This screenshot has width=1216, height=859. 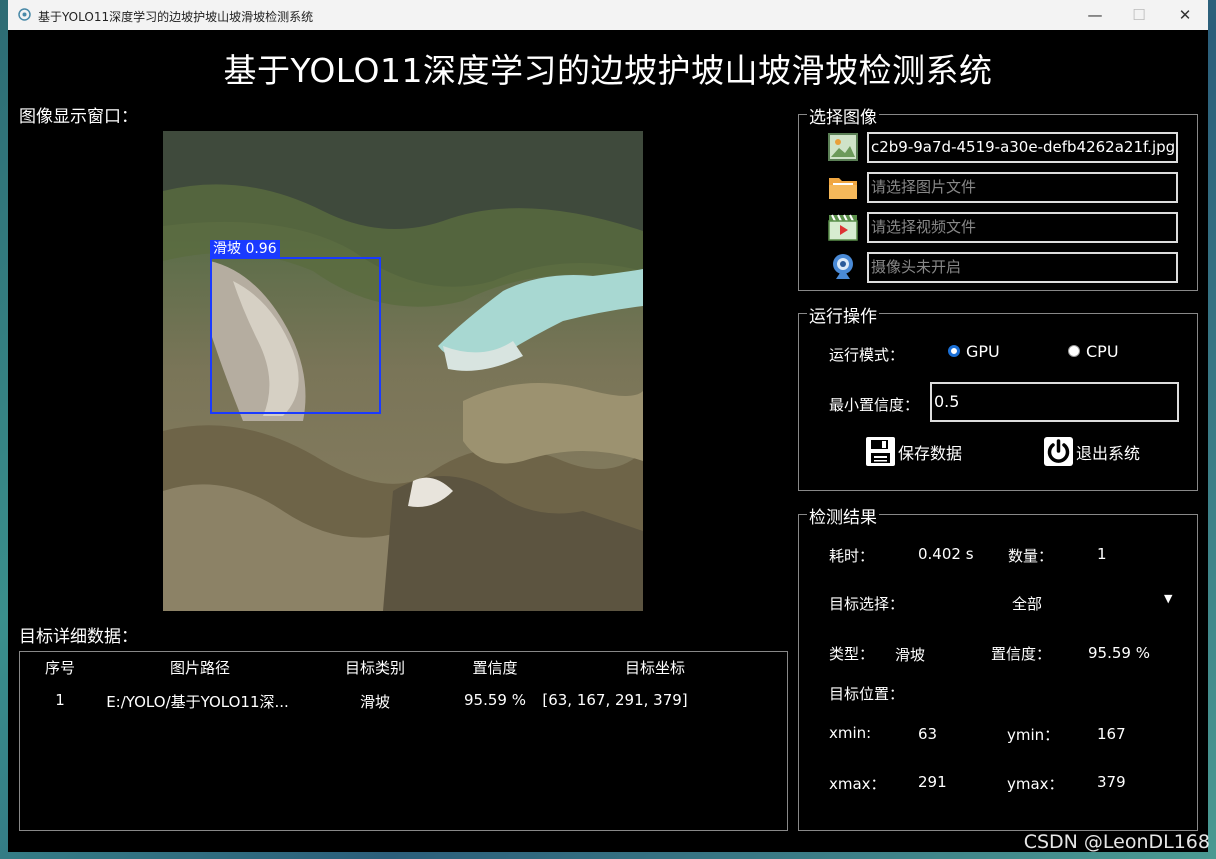 I want to click on select-image-title: 选择图像, so click(x=843, y=115).